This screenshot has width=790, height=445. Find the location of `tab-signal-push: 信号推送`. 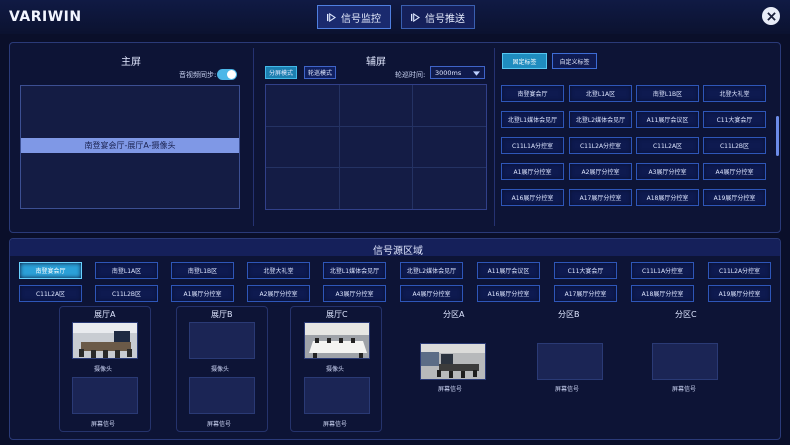

tab-signal-push: 信号推送 is located at coordinates (438, 17).